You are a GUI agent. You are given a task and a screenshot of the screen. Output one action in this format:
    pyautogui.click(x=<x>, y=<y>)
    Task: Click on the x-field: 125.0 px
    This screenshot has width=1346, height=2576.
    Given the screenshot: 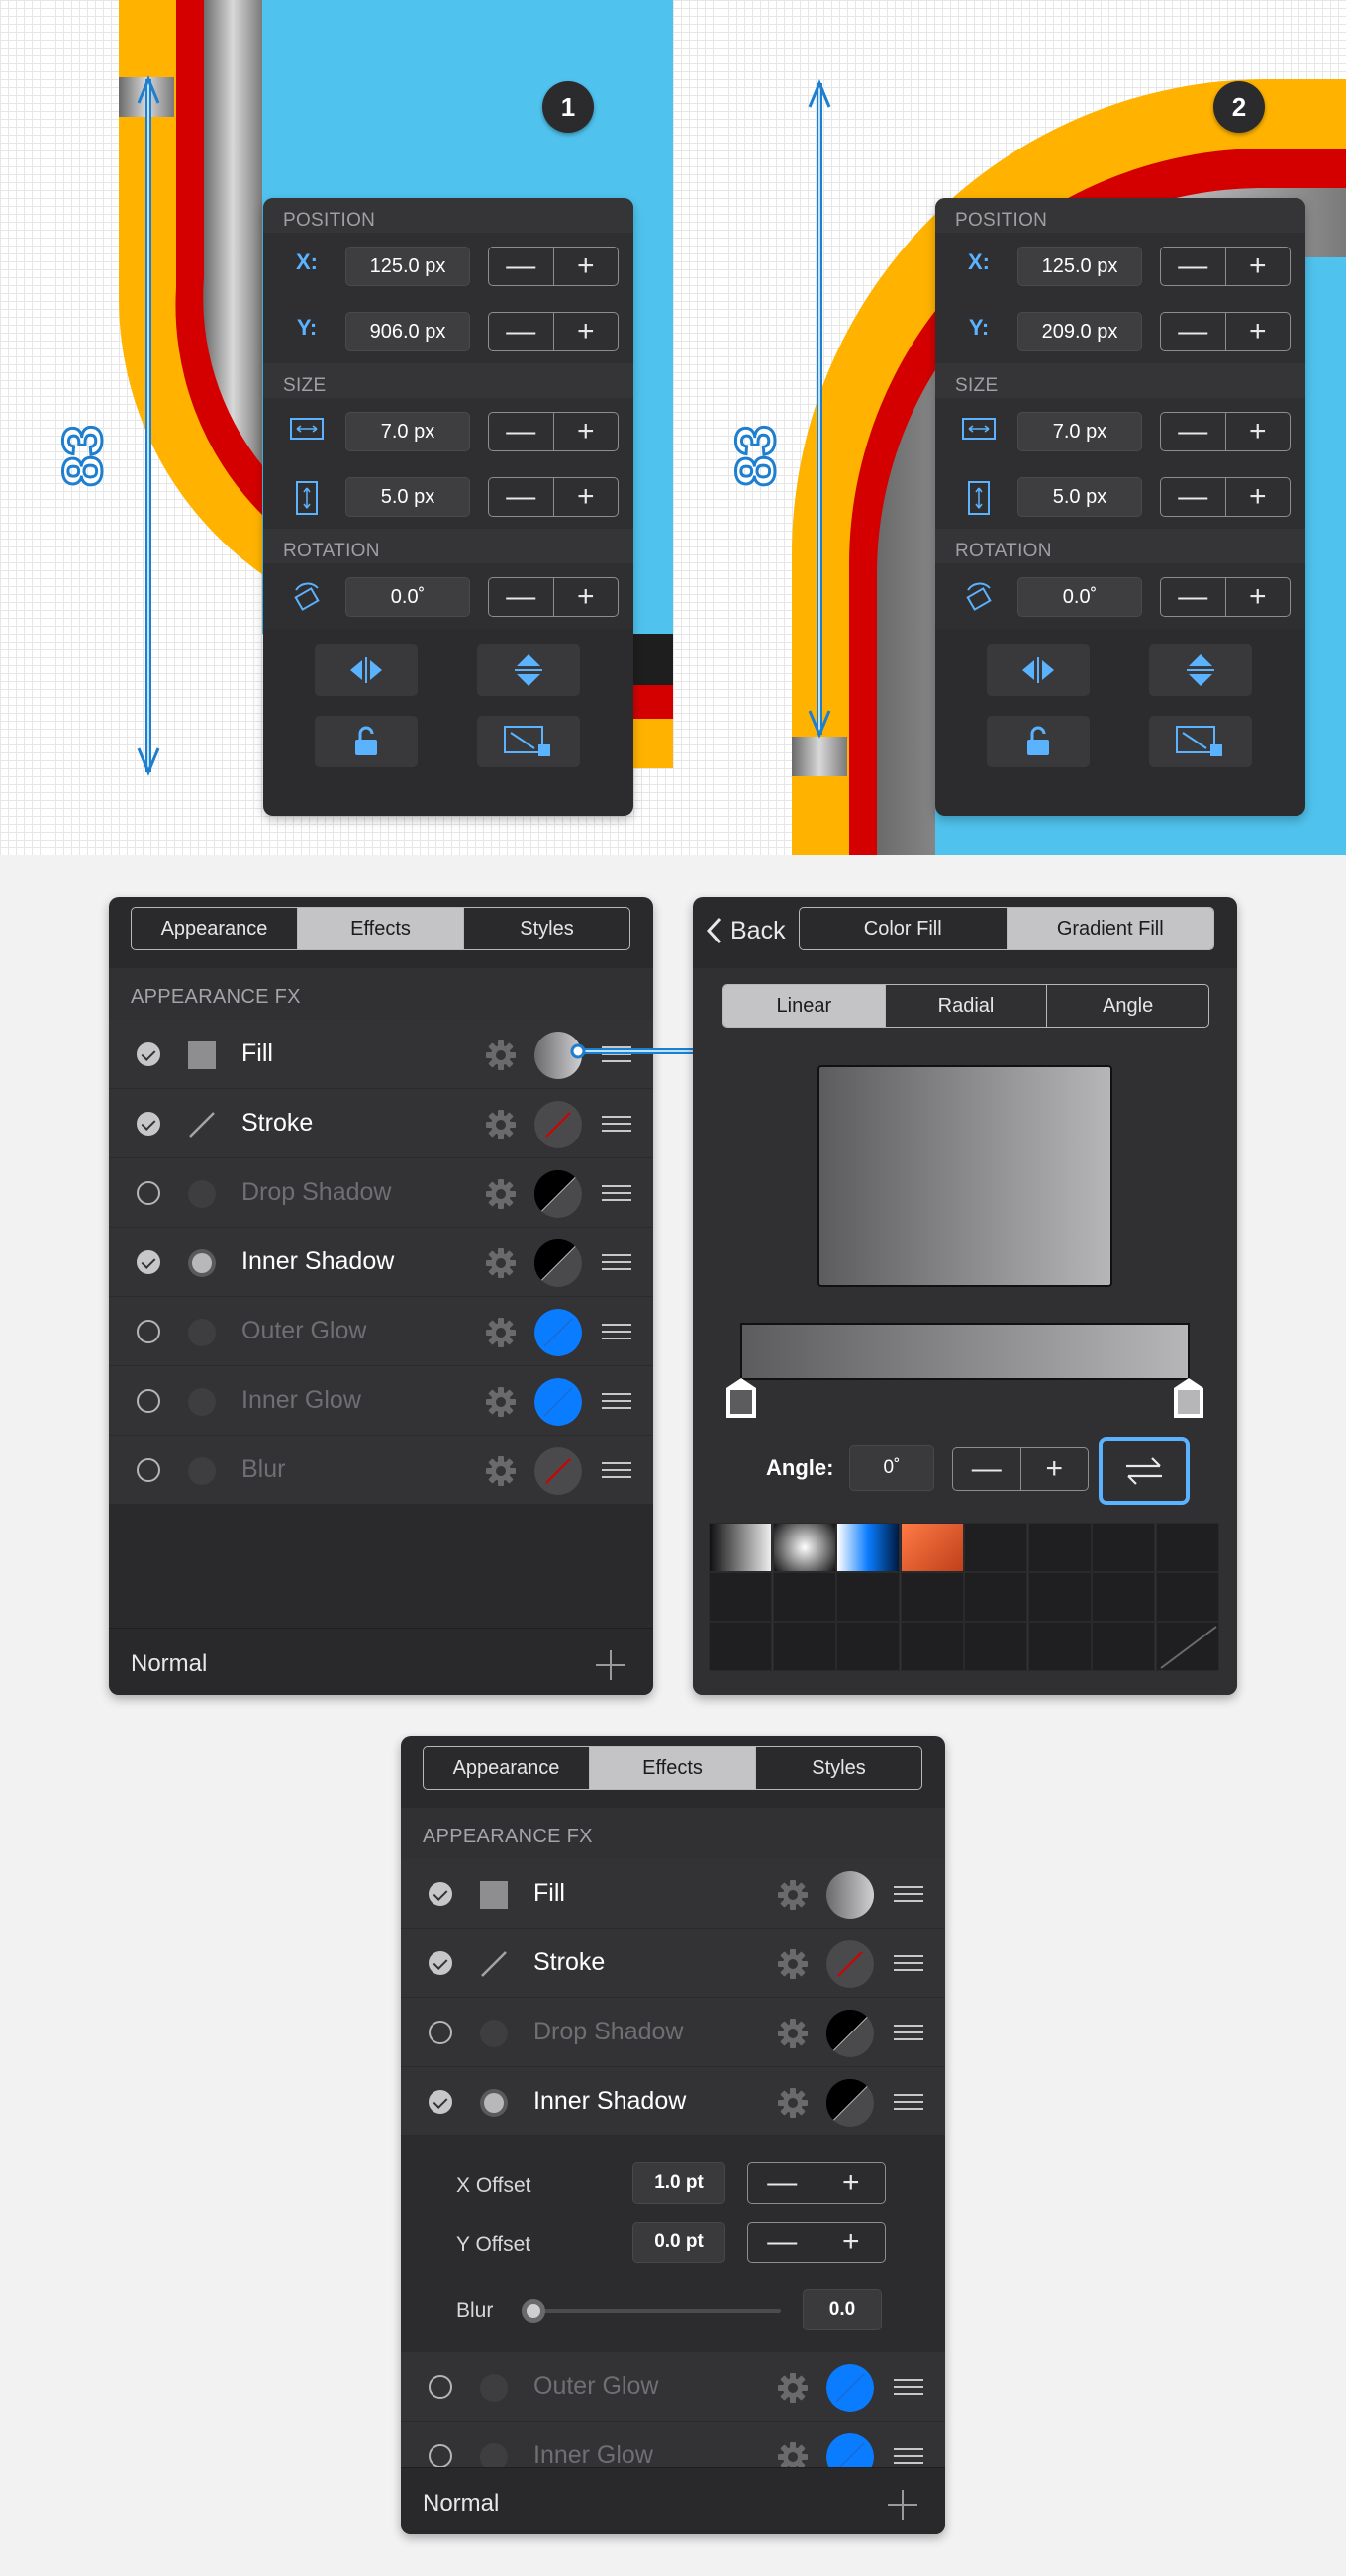 What is the action you would take?
    pyautogui.click(x=407, y=266)
    